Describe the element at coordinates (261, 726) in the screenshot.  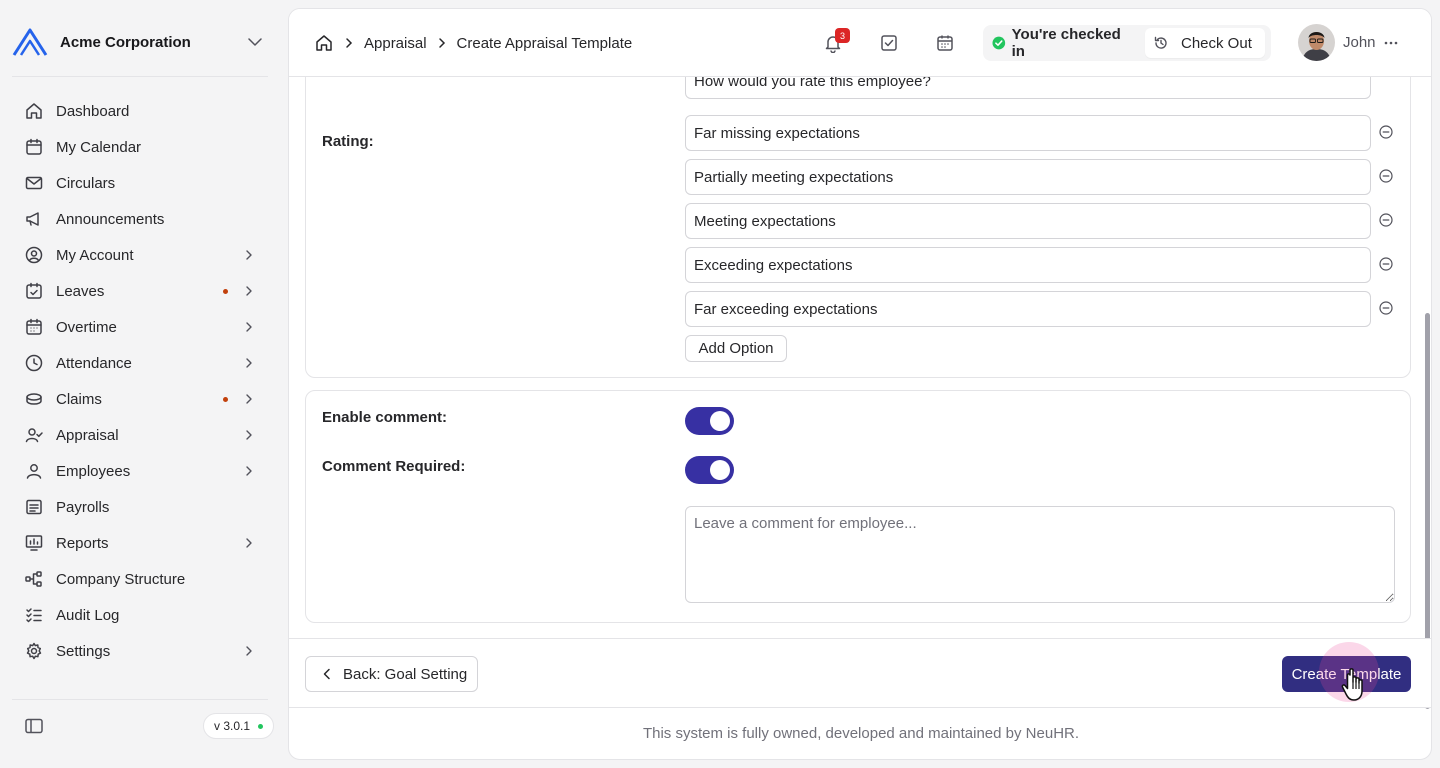
I see `status-dot` at that location.